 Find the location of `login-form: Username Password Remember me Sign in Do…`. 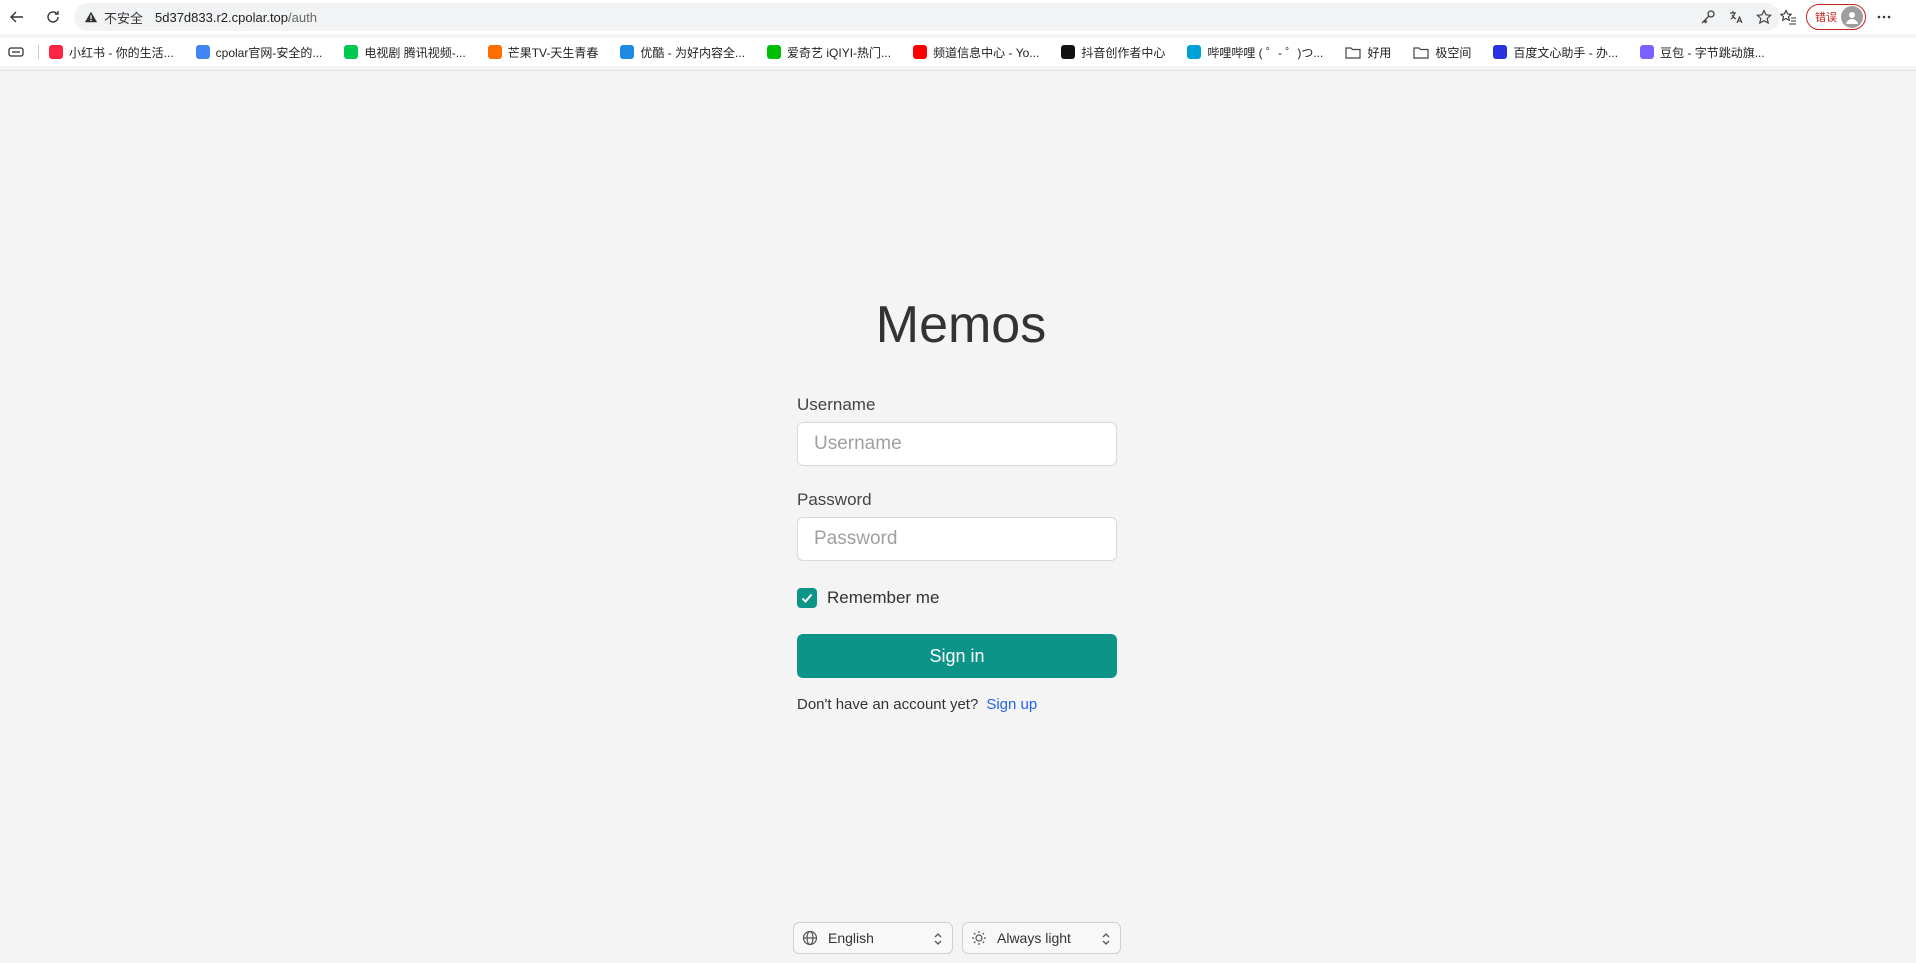

login-form: Username Password Remember me Sign in Do… is located at coordinates (957, 554).